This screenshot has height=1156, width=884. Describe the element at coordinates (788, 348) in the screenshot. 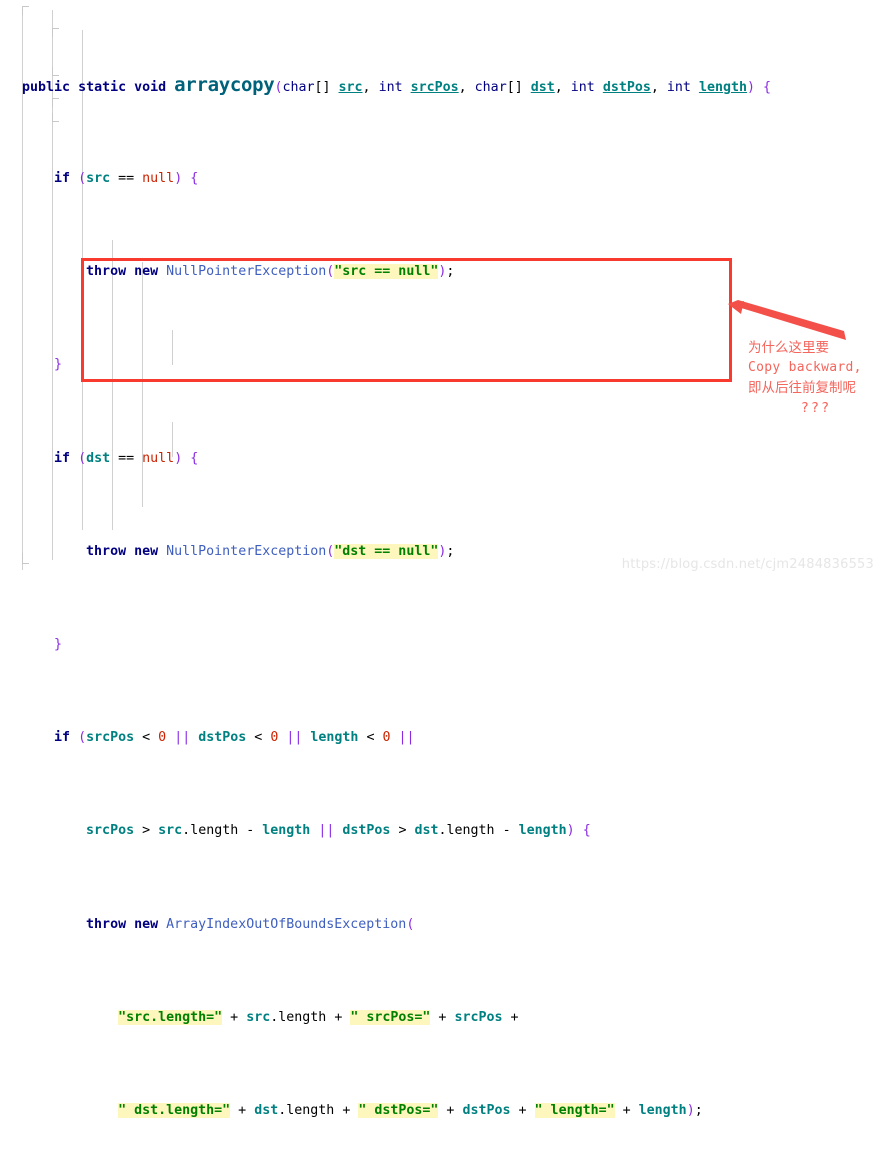

I see `annotation-note-line-1: 为什么这里要` at that location.